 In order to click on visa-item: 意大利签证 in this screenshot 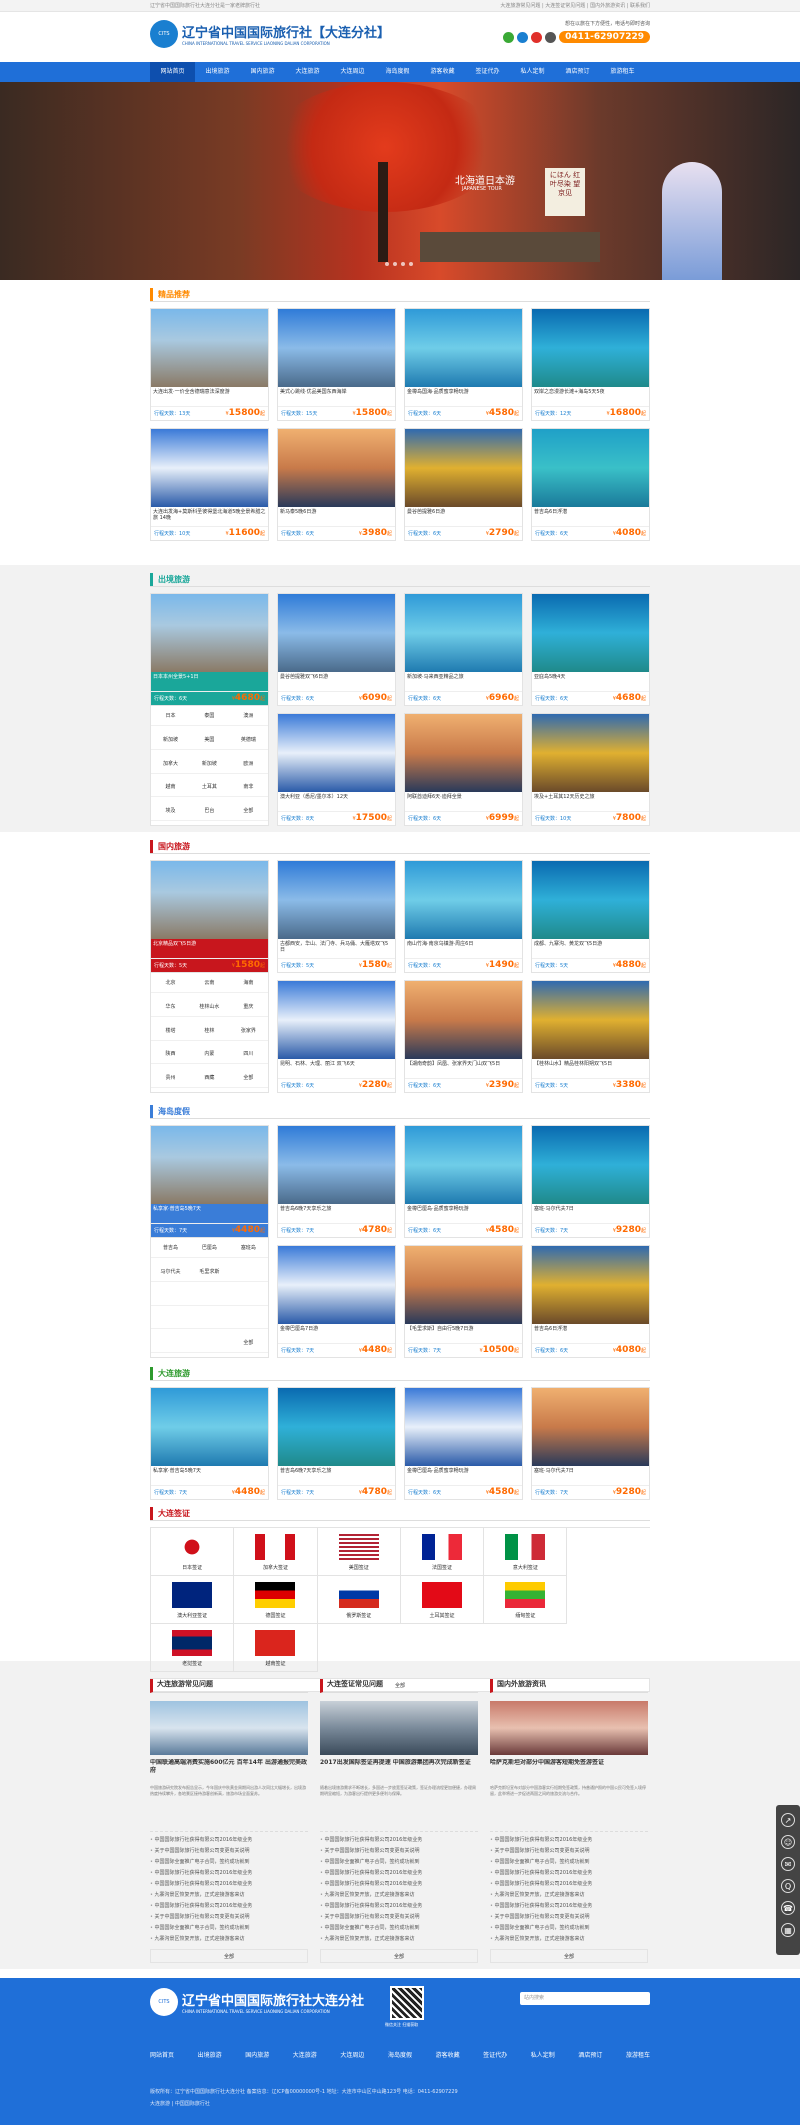, I will do `click(526, 1552)`.